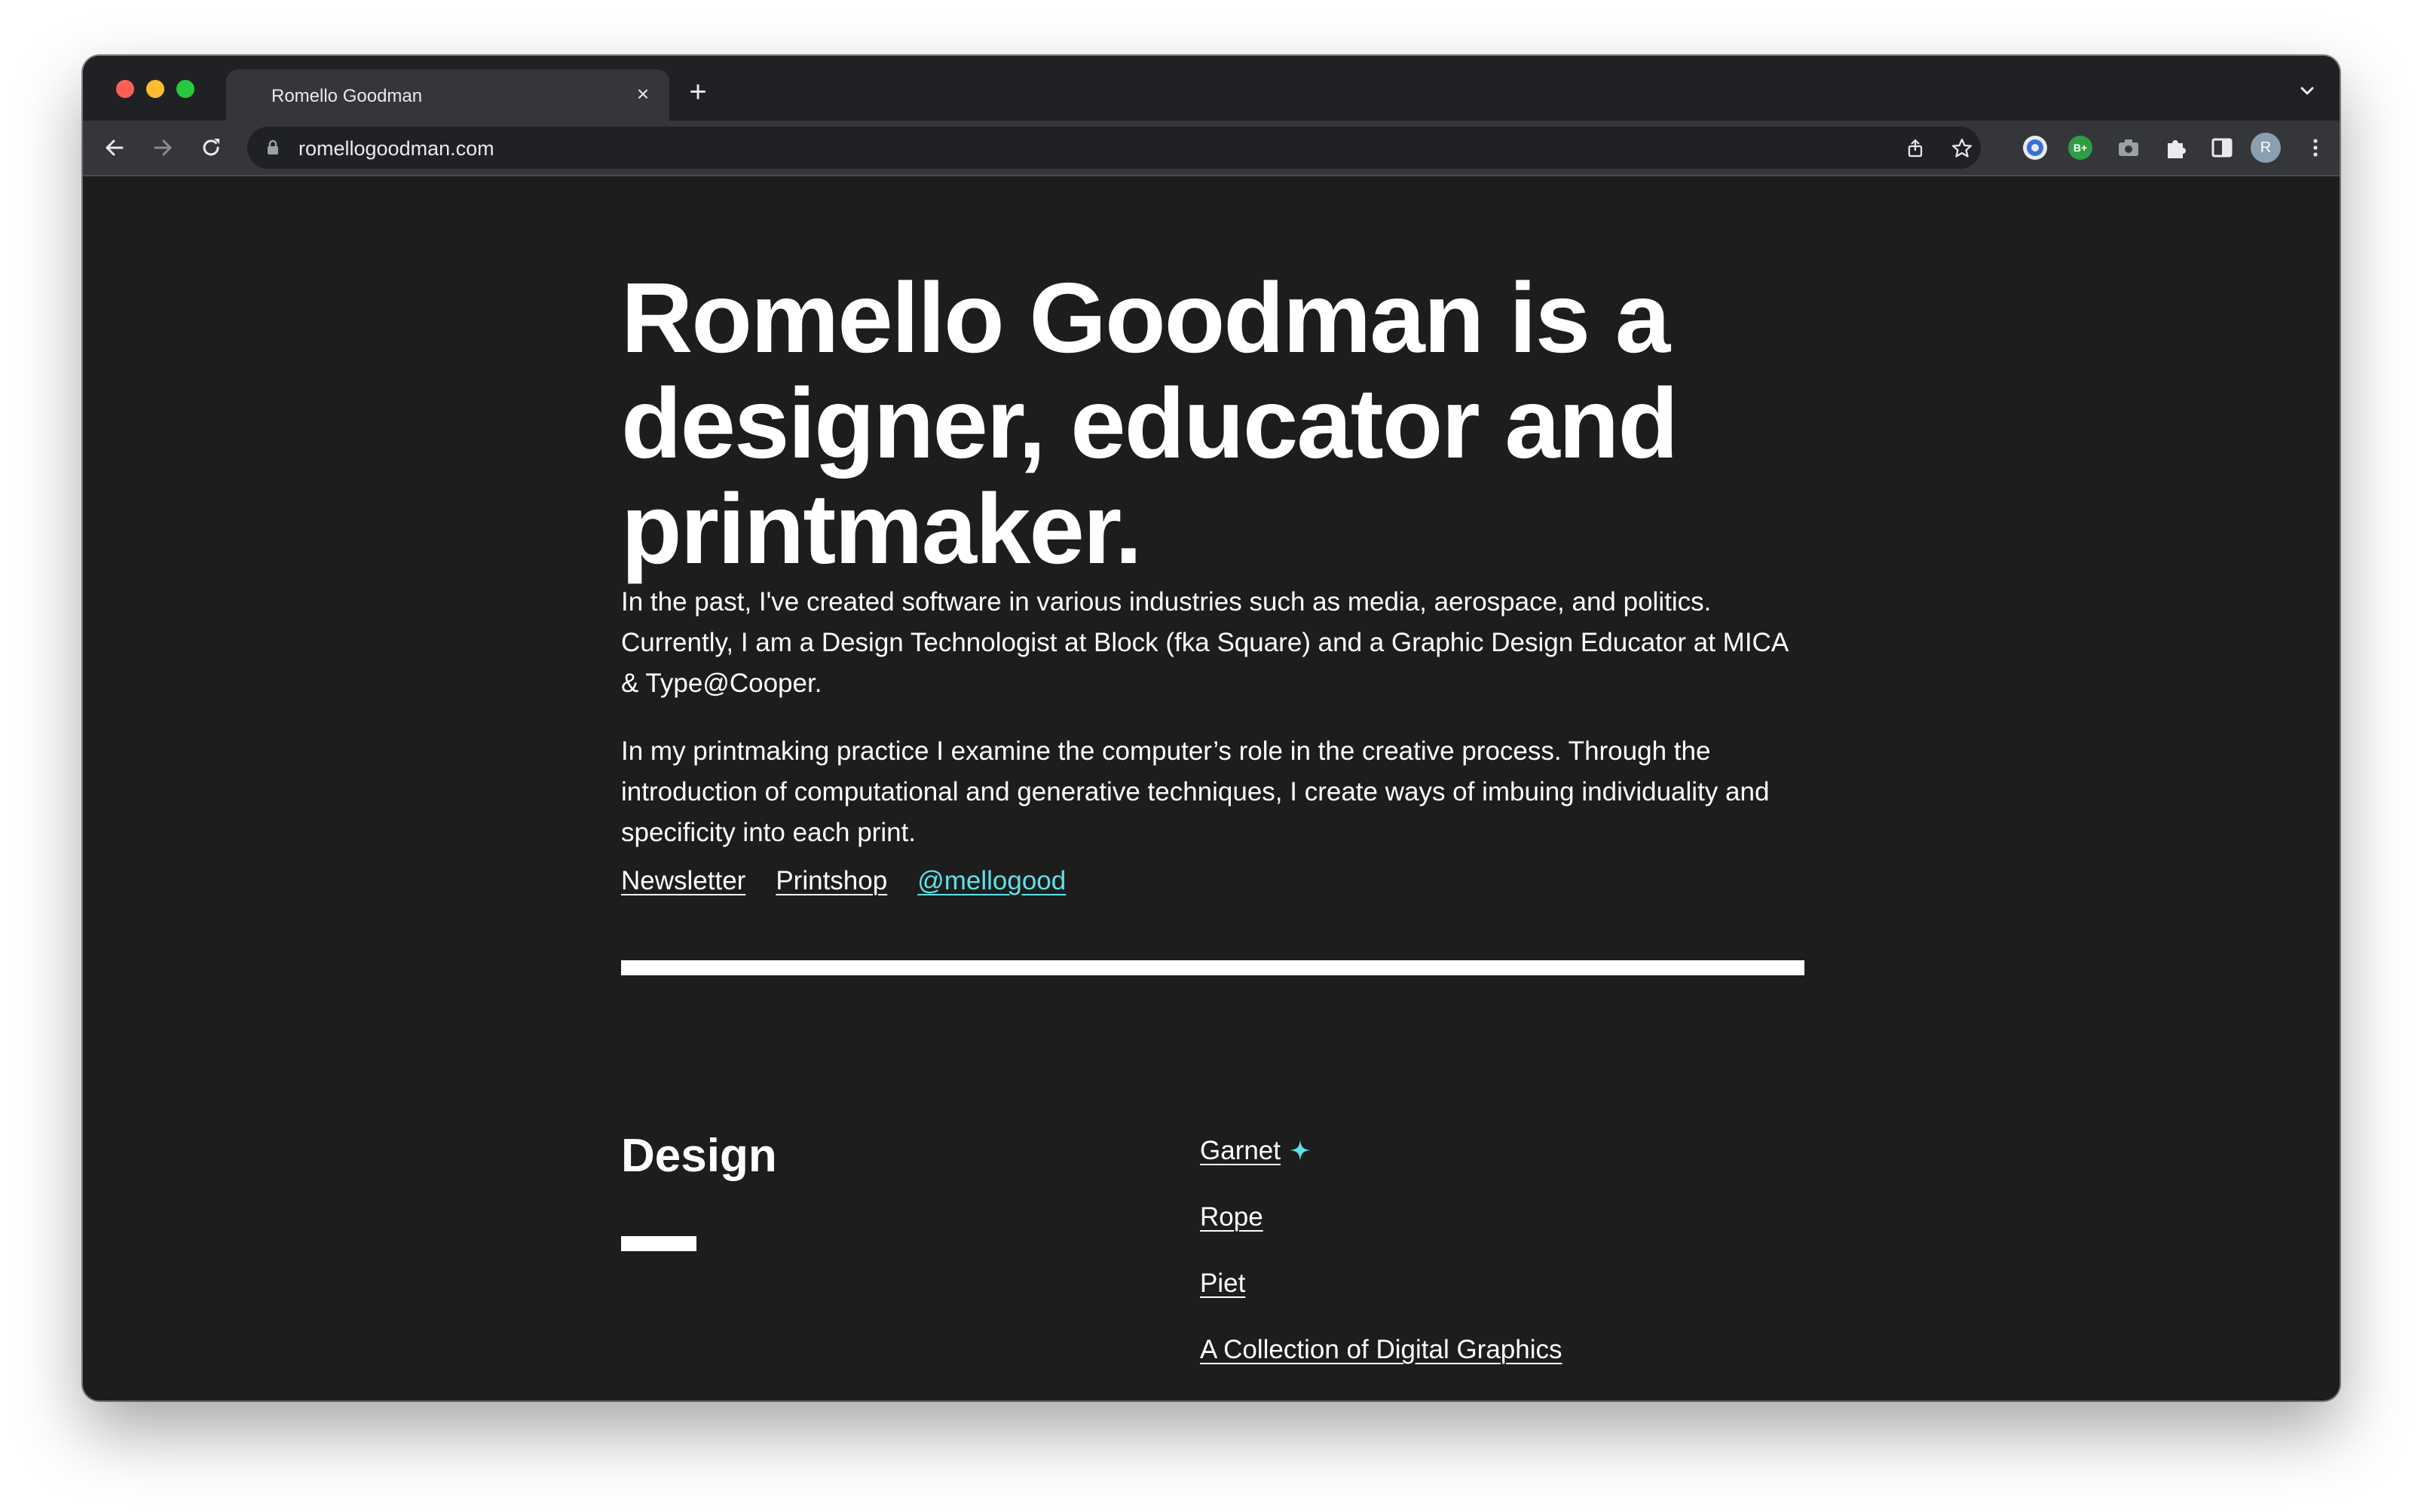  I want to click on social-links: Newsletter Printshop @mellogood, so click(844, 883).